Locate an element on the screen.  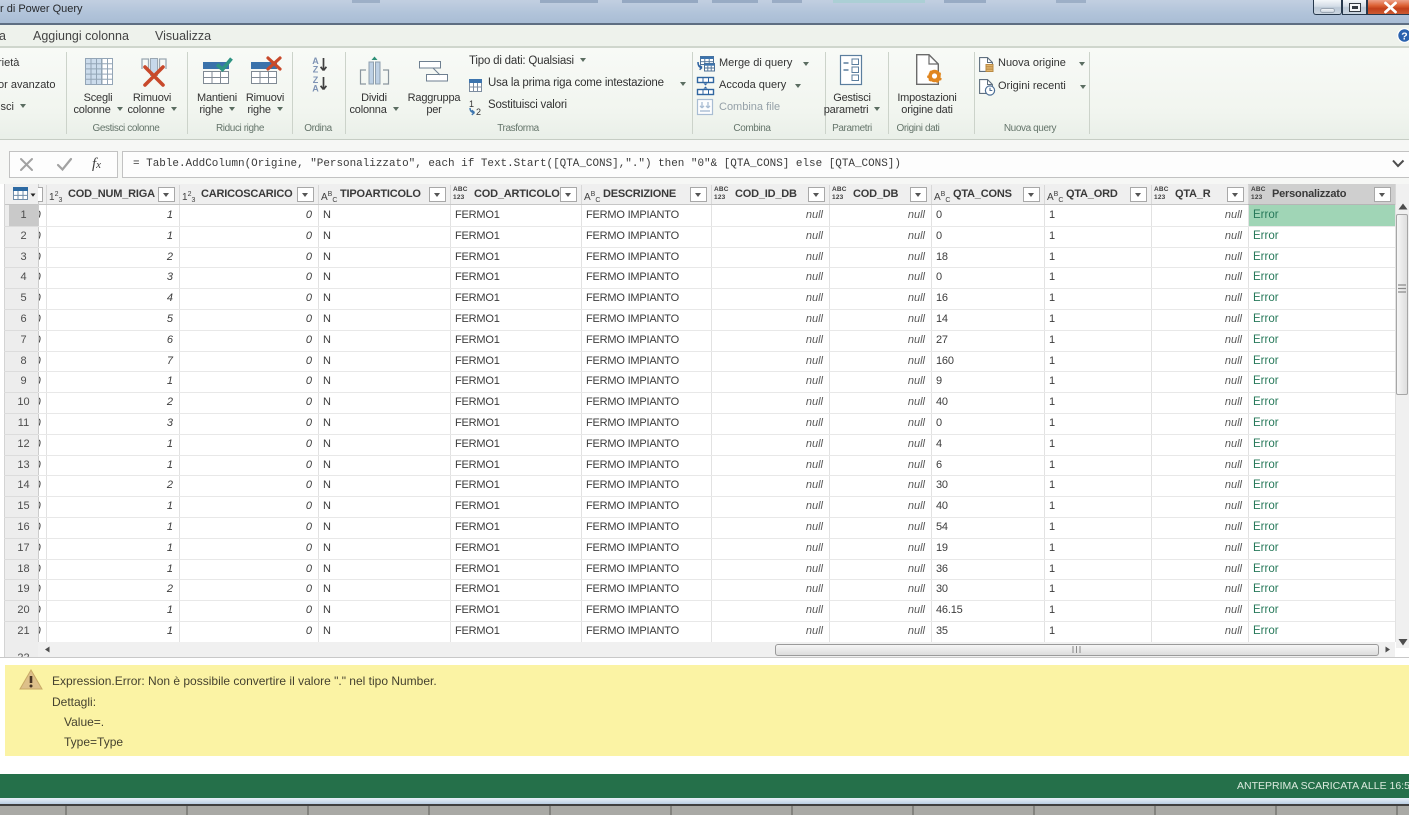
svg-text: A is located at coordinates (315, 89).